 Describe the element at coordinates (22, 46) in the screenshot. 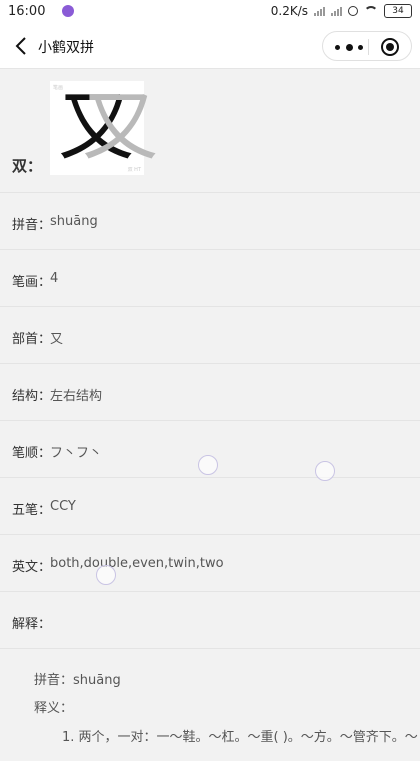

I see `back-arrow-icon` at that location.